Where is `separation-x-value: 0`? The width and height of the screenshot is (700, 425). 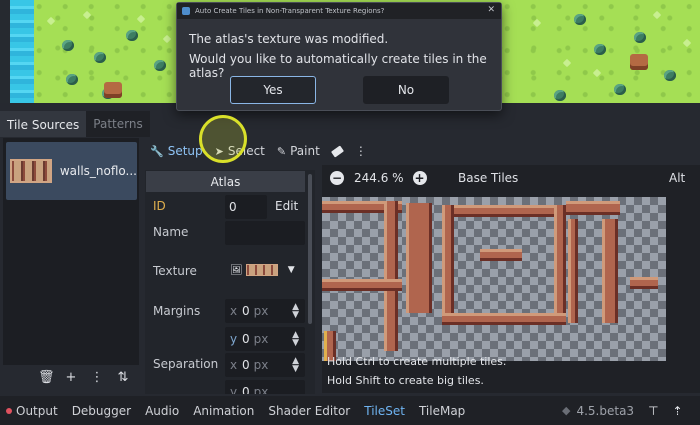 separation-x-value: 0 is located at coordinates (246, 365).